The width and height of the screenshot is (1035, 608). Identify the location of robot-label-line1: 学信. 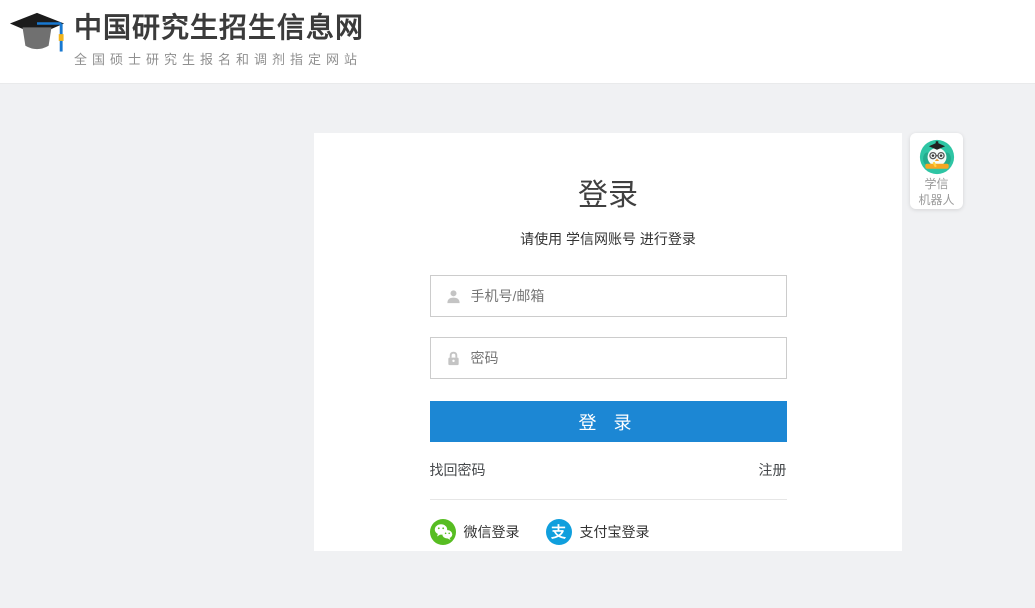
(936, 184).